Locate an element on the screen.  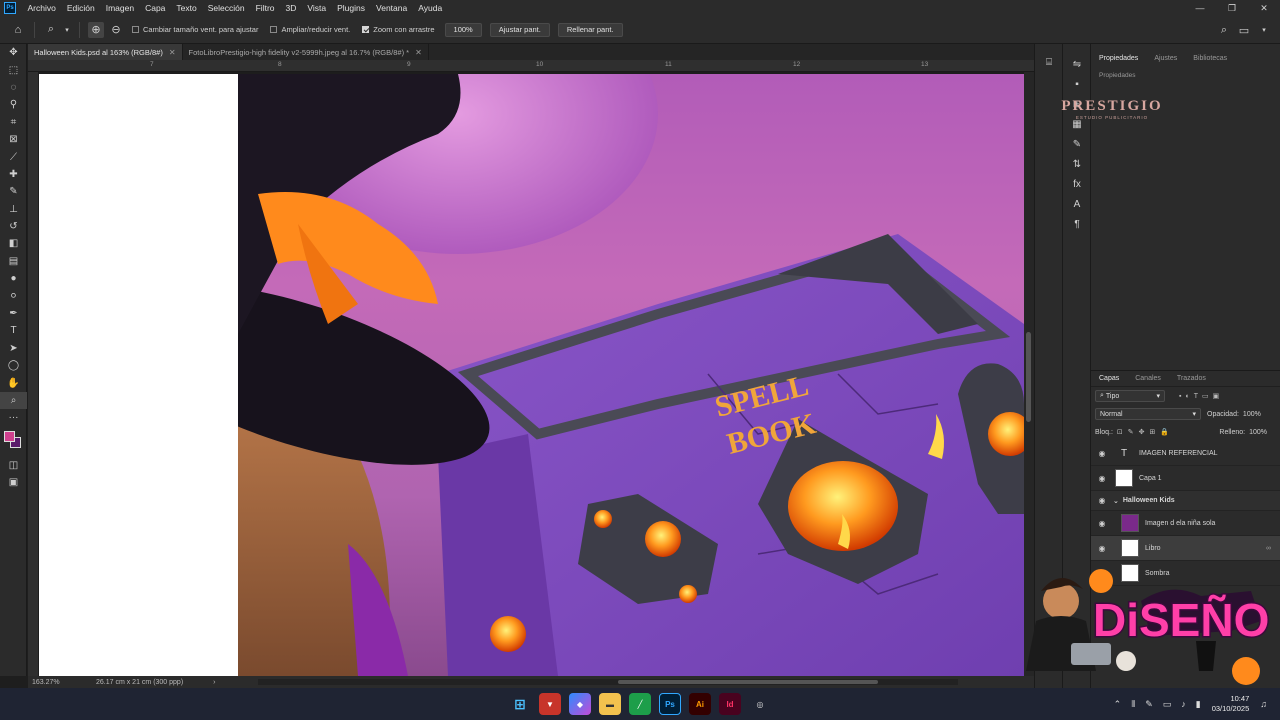
tab-capas: Capas is located at coordinates (1109, 378).